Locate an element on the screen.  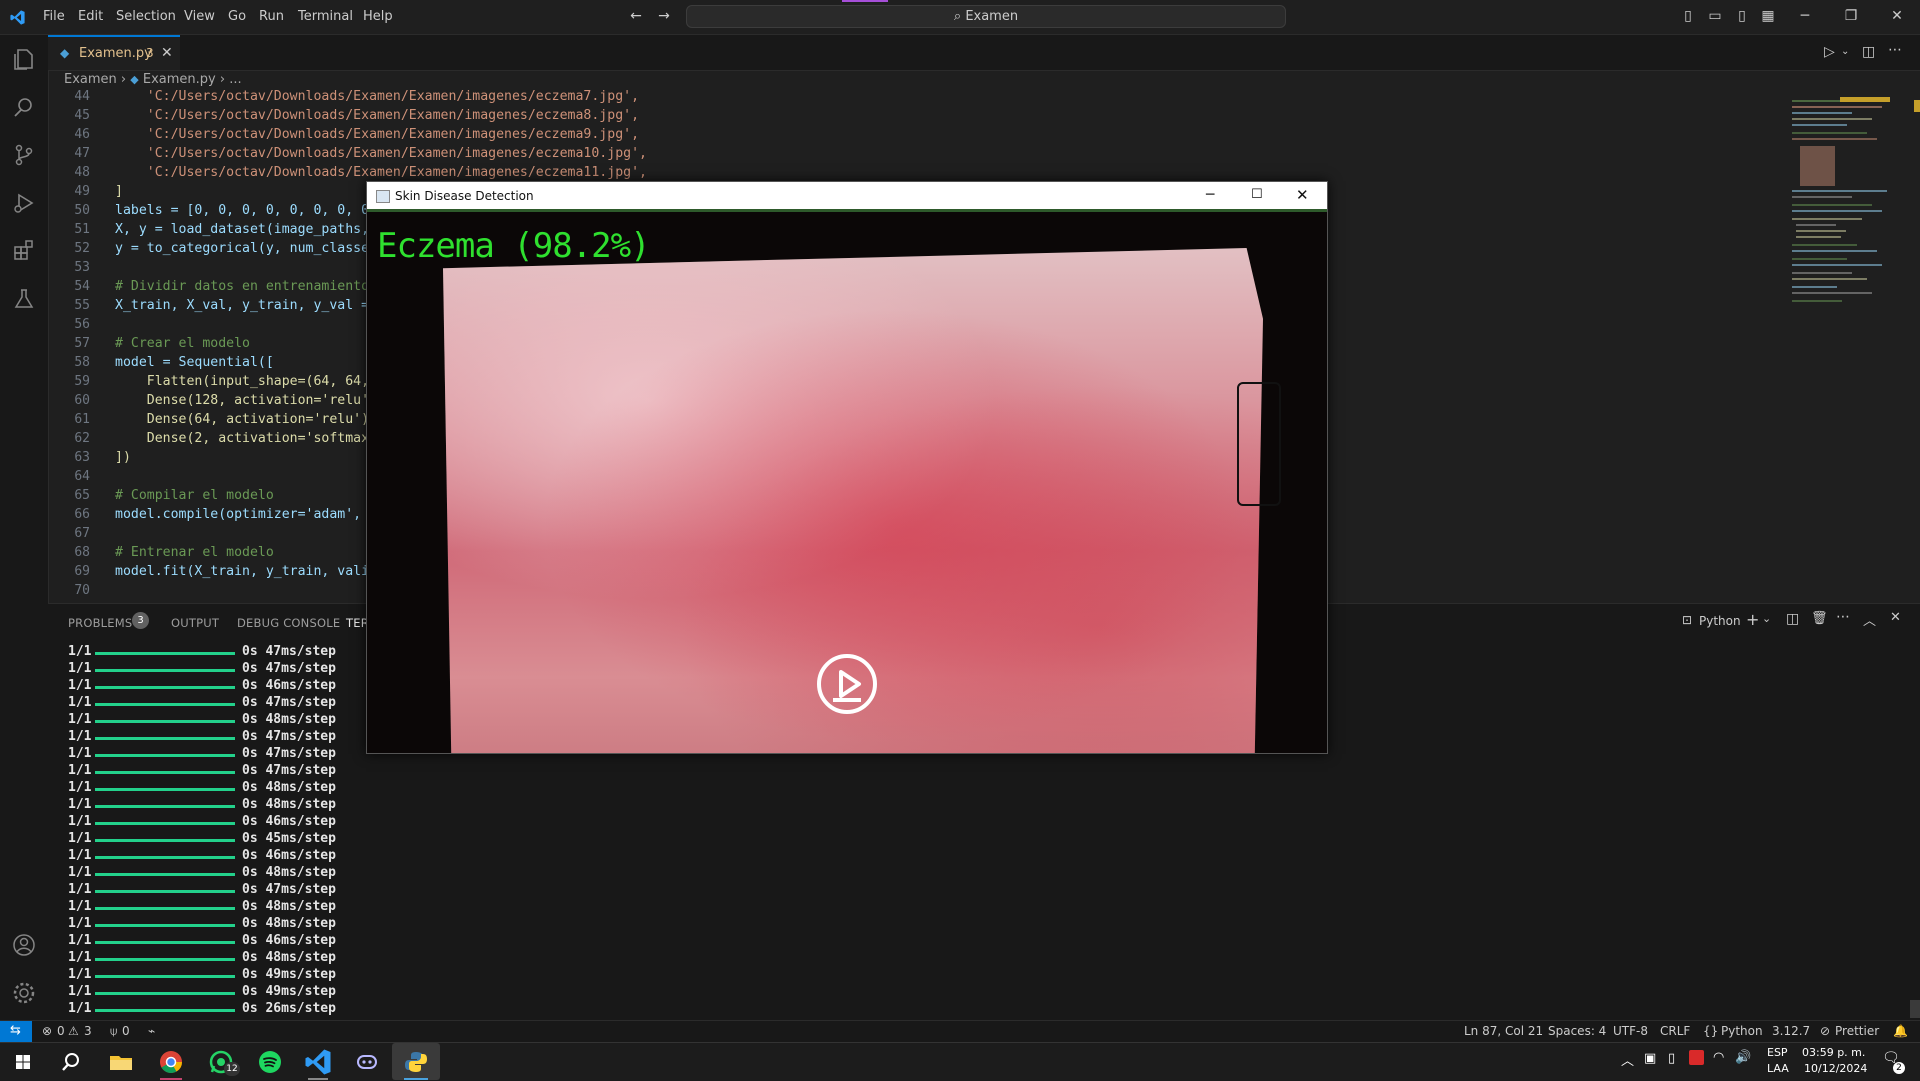
run-debug-icon is located at coordinates (24, 203).